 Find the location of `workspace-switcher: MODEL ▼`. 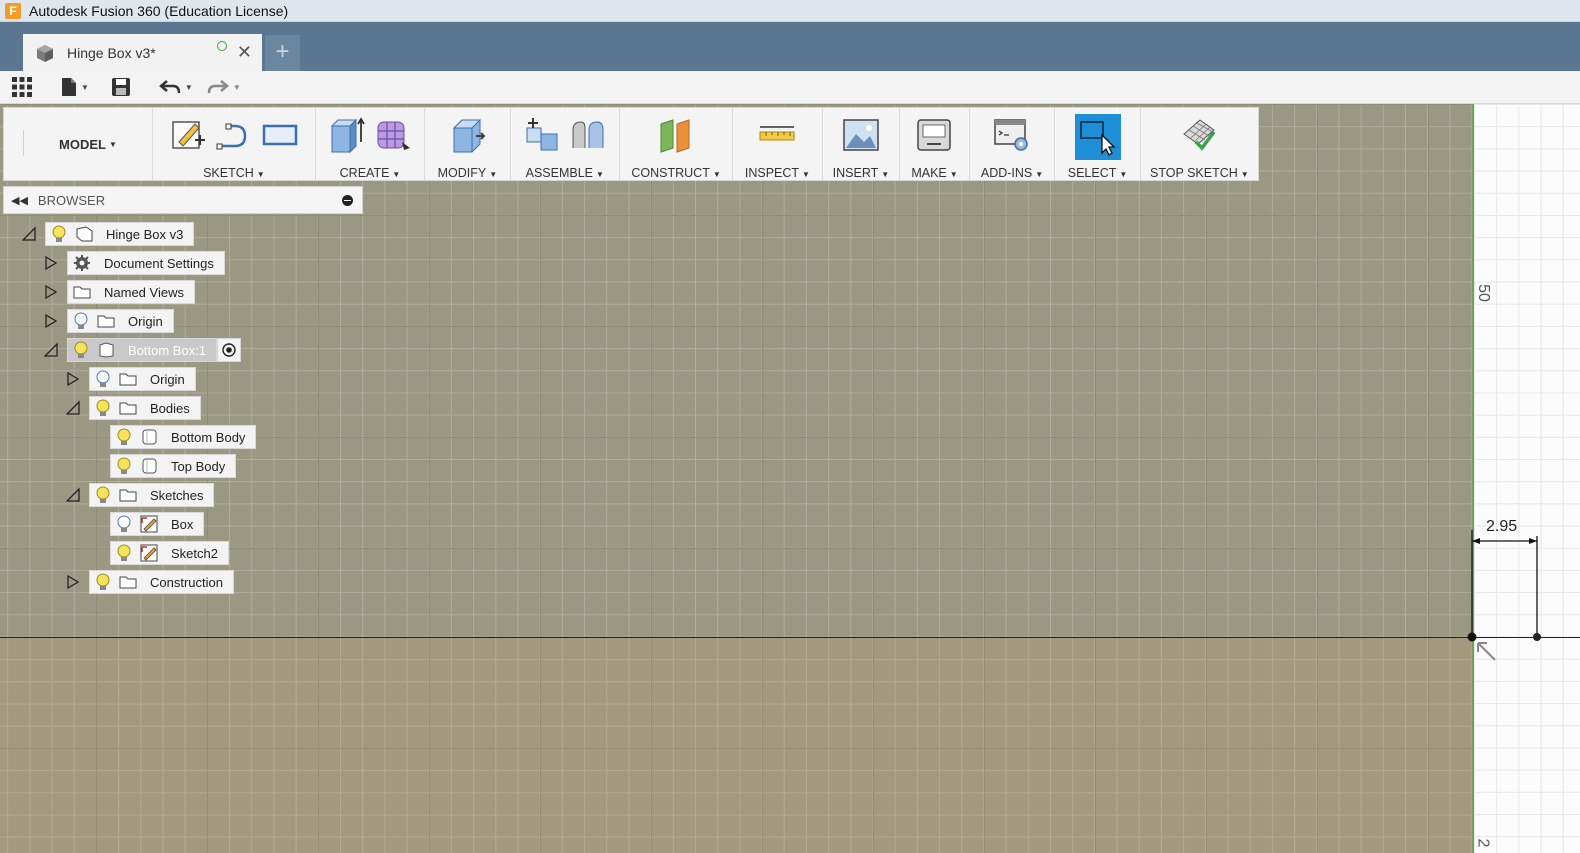

workspace-switcher: MODEL ▼ is located at coordinates (88, 144).